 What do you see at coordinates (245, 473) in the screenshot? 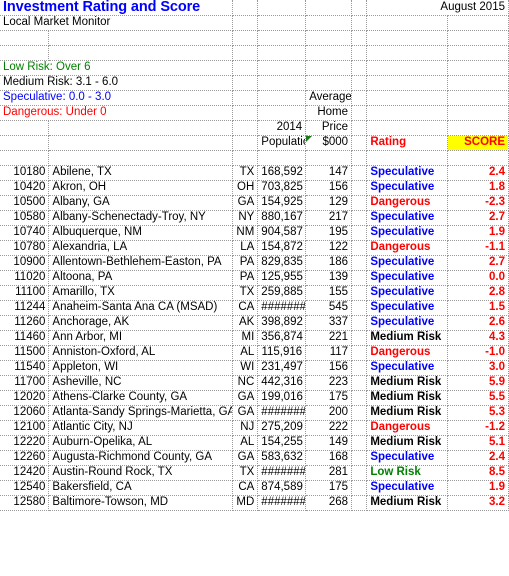
I see `cell-state: TX` at bounding box center [245, 473].